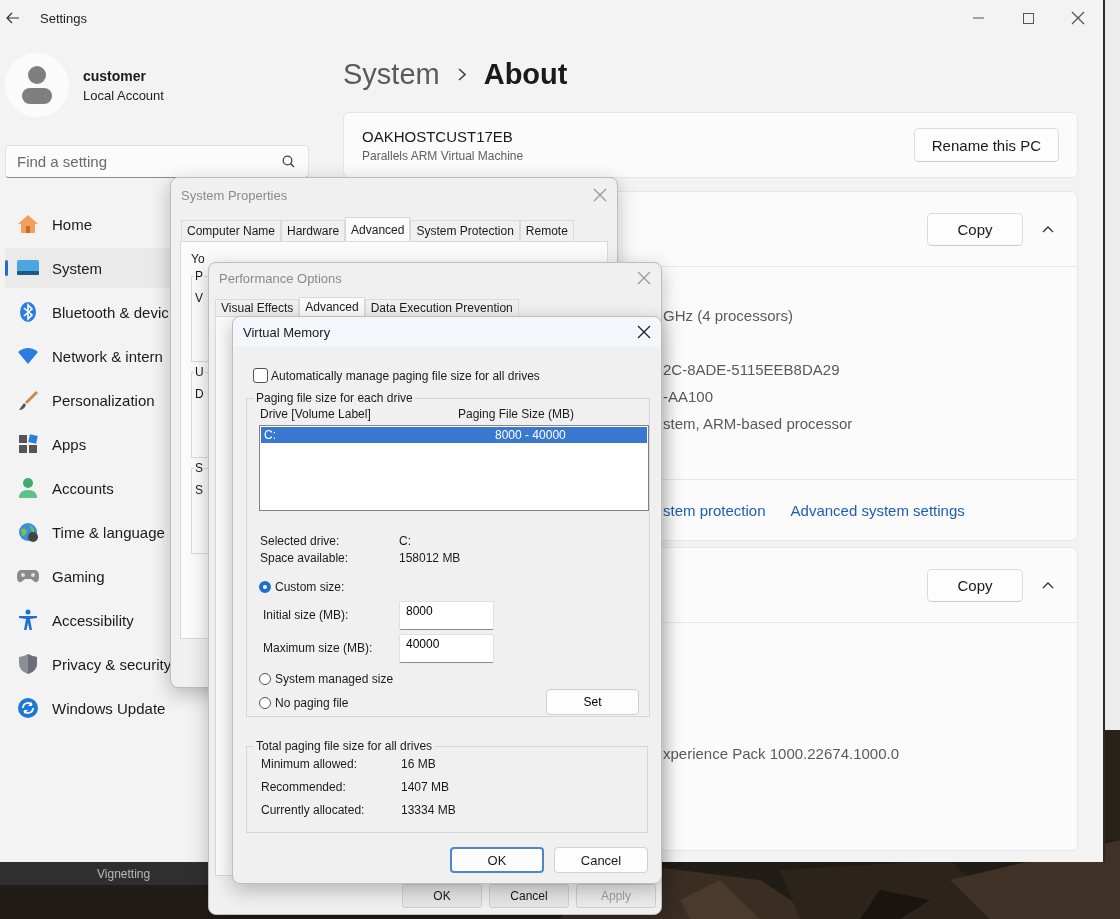 This screenshot has width=1120, height=919. What do you see at coordinates (199, 372) in the screenshot?
I see `group-title: U` at bounding box center [199, 372].